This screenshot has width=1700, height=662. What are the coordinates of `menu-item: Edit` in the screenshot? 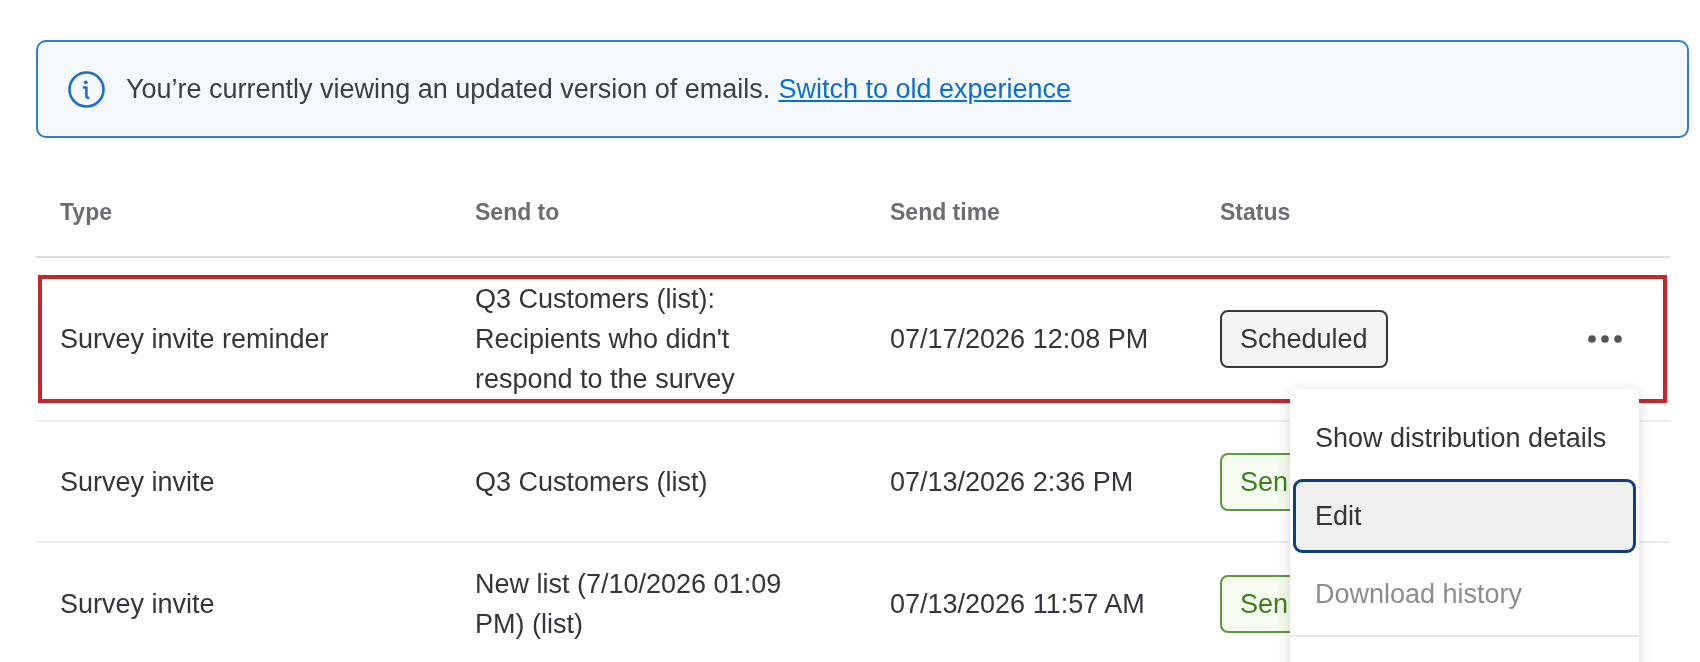 It's located at (1464, 516).